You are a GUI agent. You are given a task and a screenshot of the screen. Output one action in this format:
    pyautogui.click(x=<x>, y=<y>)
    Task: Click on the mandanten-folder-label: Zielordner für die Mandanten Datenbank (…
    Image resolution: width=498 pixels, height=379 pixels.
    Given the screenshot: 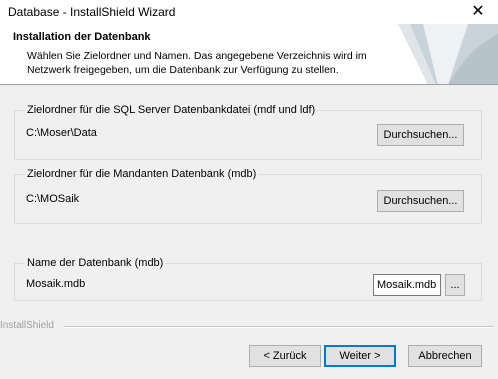 What is the action you would take?
    pyautogui.click(x=142, y=174)
    